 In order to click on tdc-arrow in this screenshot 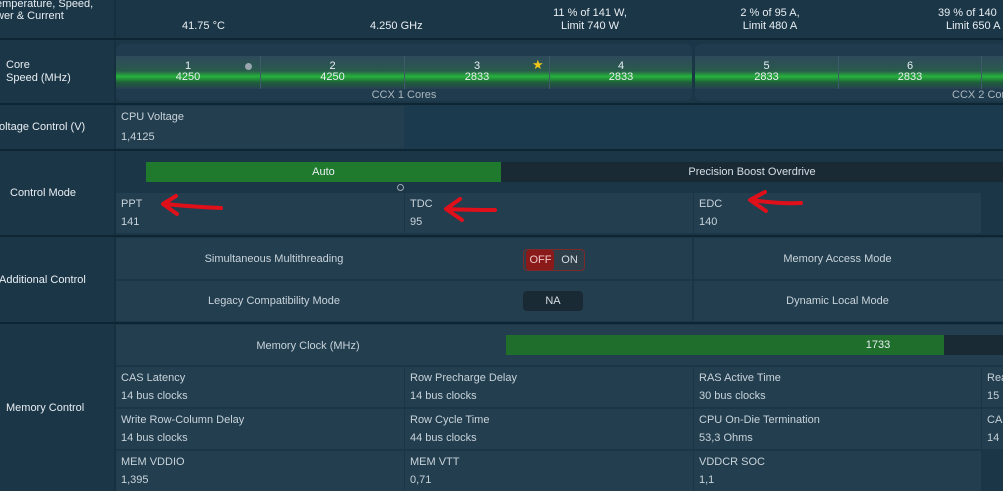, I will do `click(470, 209)`.